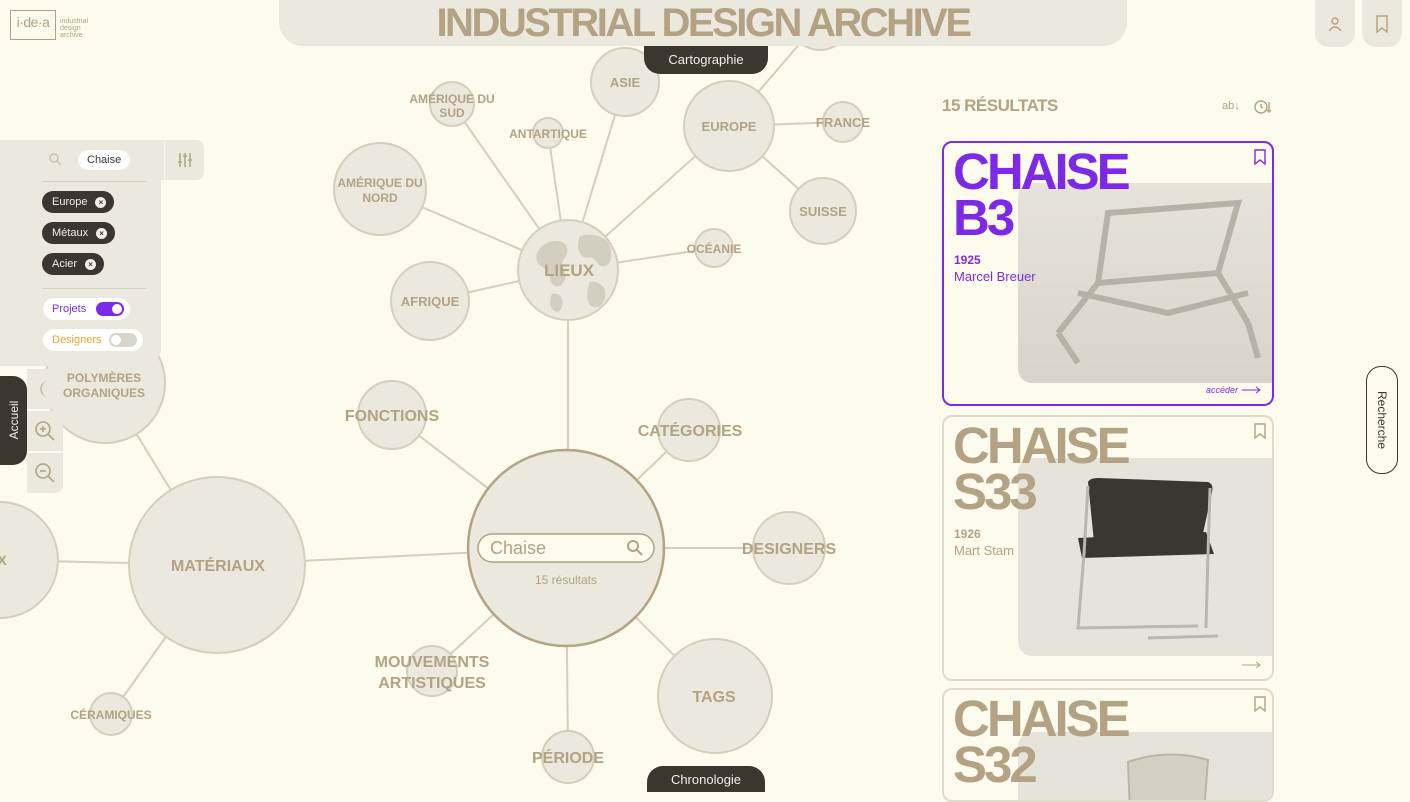 The image size is (1410, 802). Describe the element at coordinates (995, 764) in the screenshot. I see `card-title-line2: S32` at that location.